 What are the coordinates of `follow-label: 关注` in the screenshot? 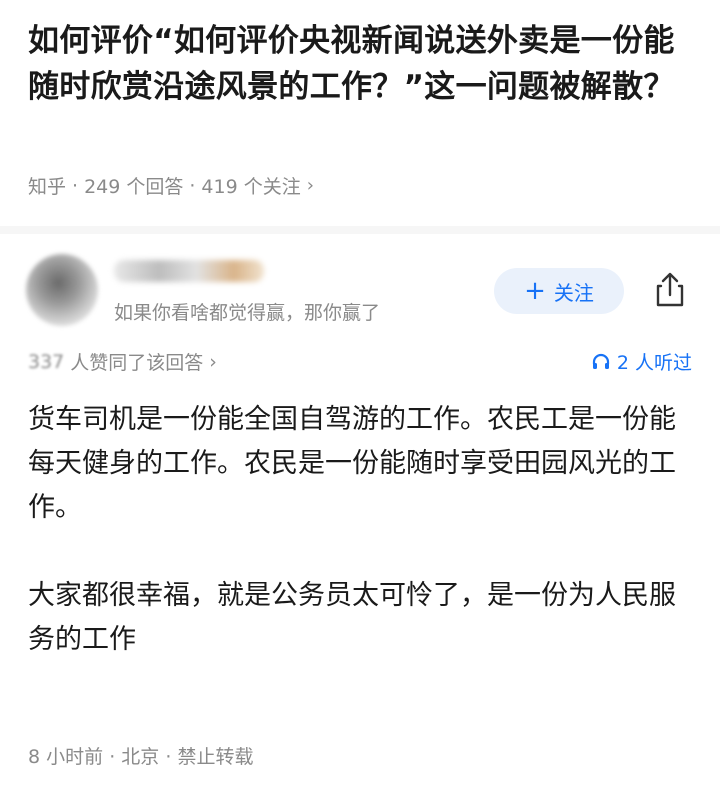 It's located at (573, 292).